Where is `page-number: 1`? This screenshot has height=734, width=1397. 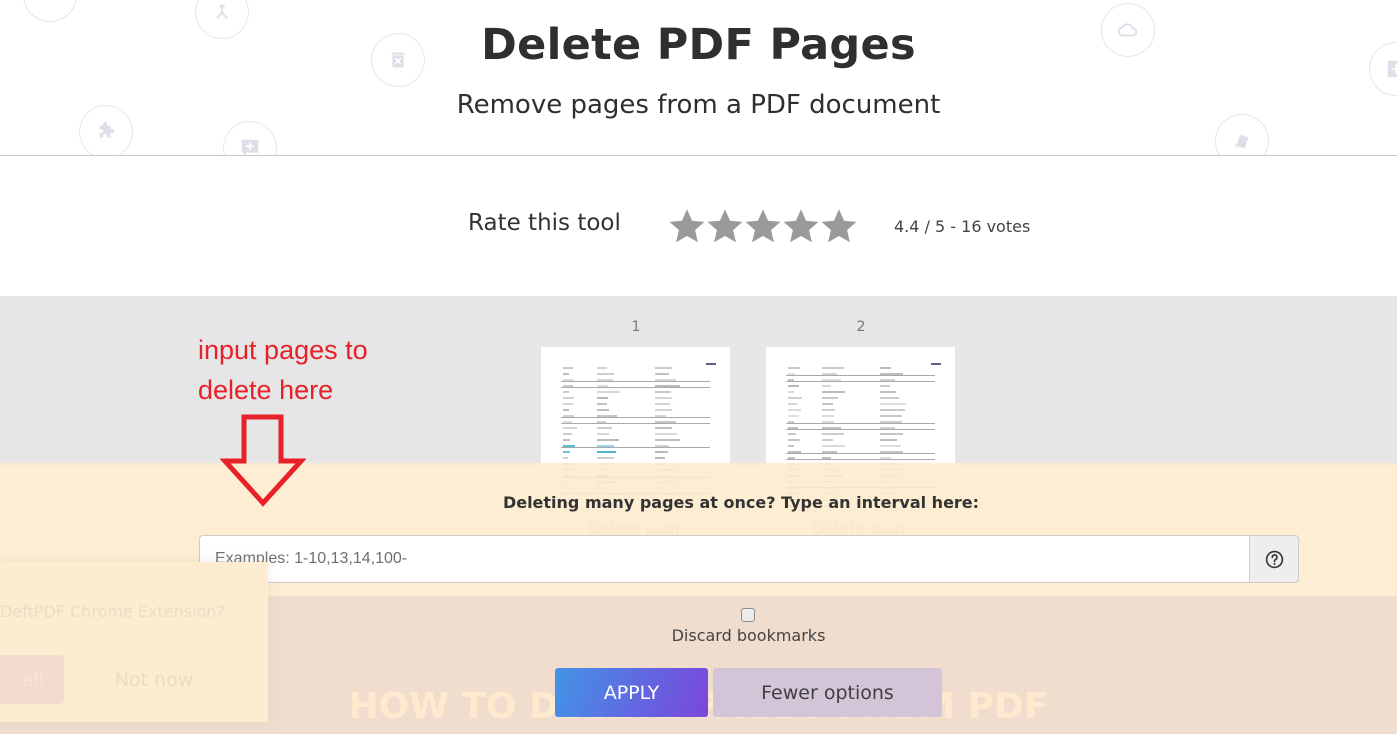
page-number: 1 is located at coordinates (636, 327).